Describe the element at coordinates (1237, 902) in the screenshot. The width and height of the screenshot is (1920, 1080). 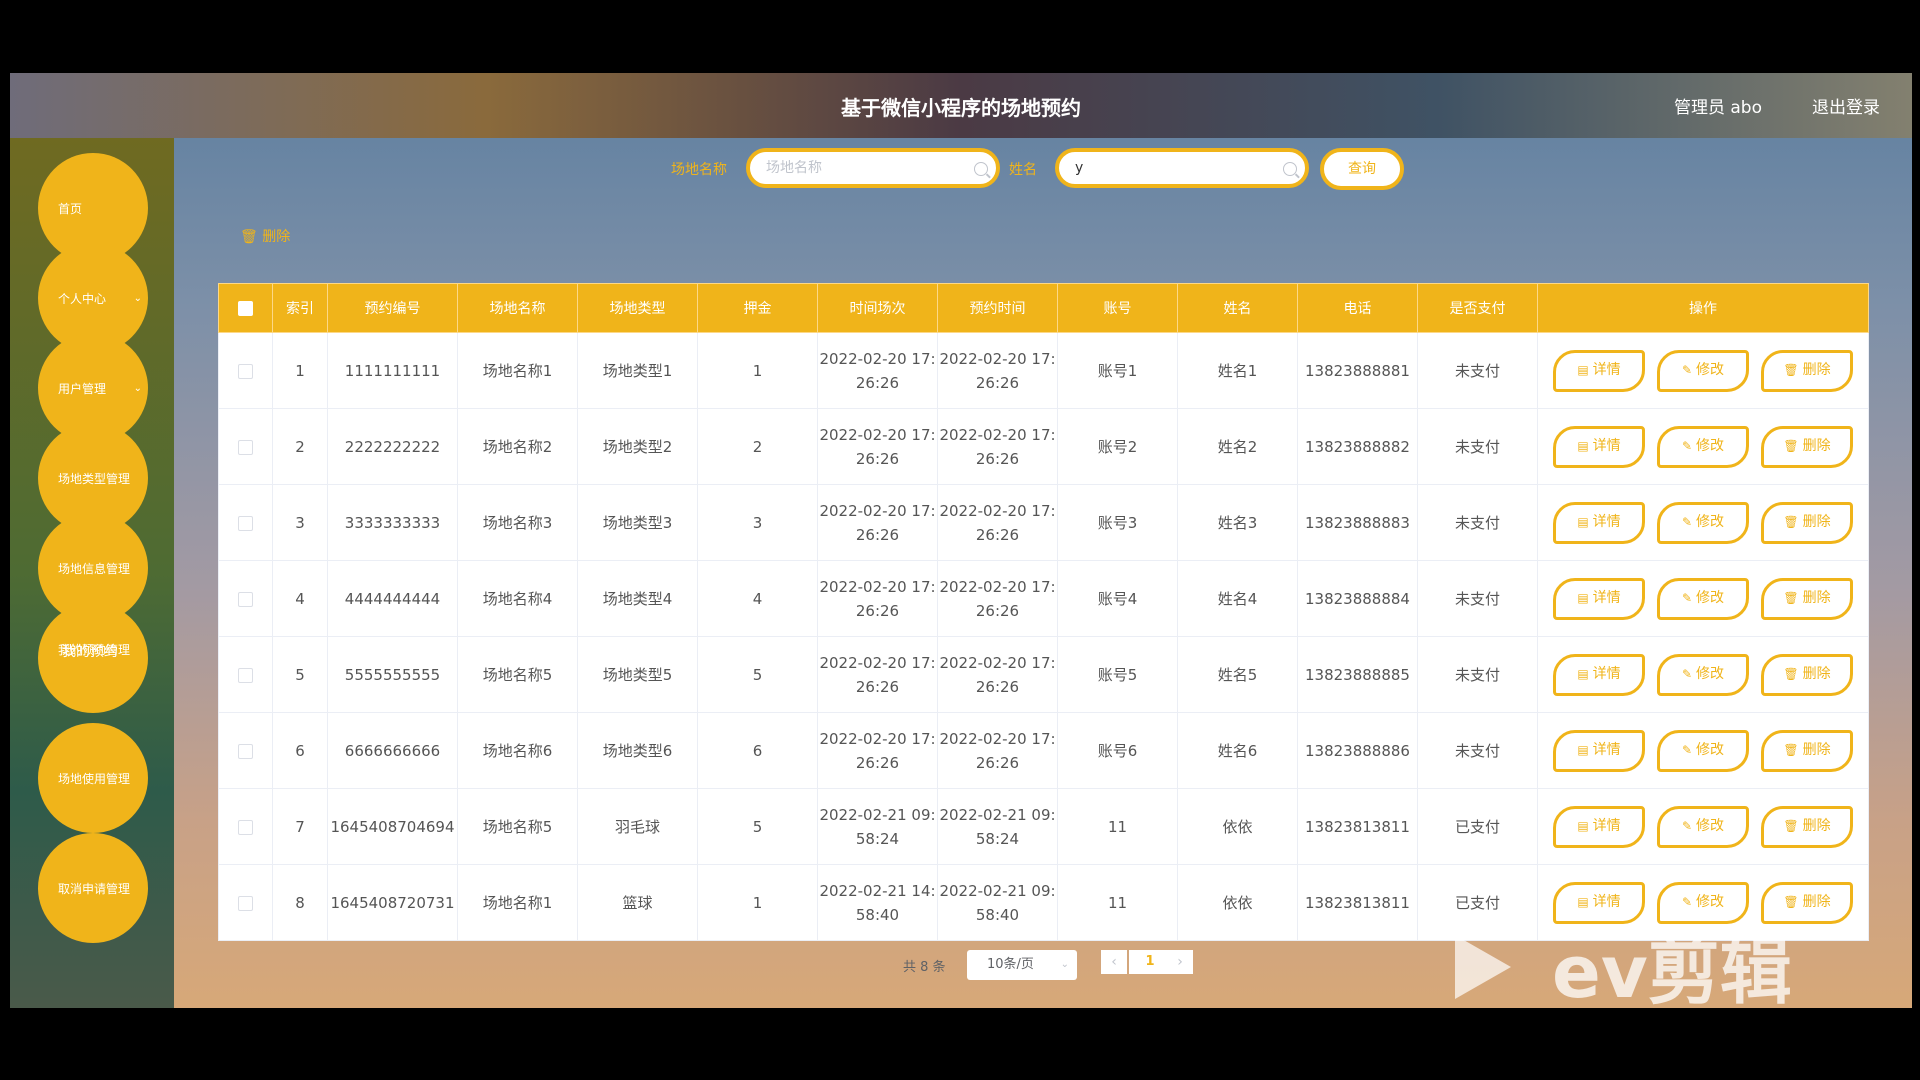
I see `cell-name: 依依` at that location.